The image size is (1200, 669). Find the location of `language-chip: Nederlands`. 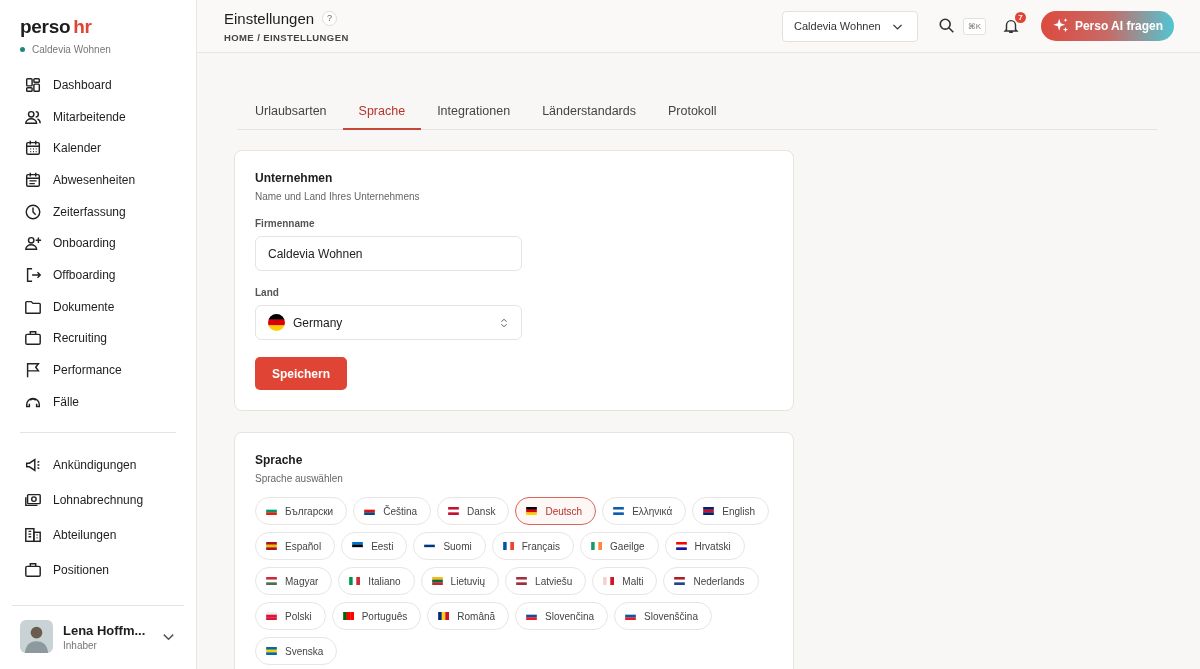

language-chip: Nederlands is located at coordinates (711, 581).